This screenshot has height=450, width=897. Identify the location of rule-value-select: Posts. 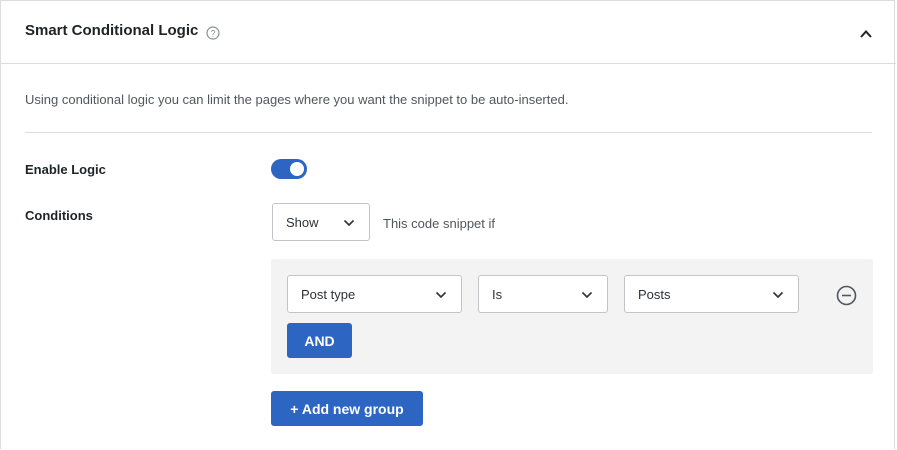
(711, 294).